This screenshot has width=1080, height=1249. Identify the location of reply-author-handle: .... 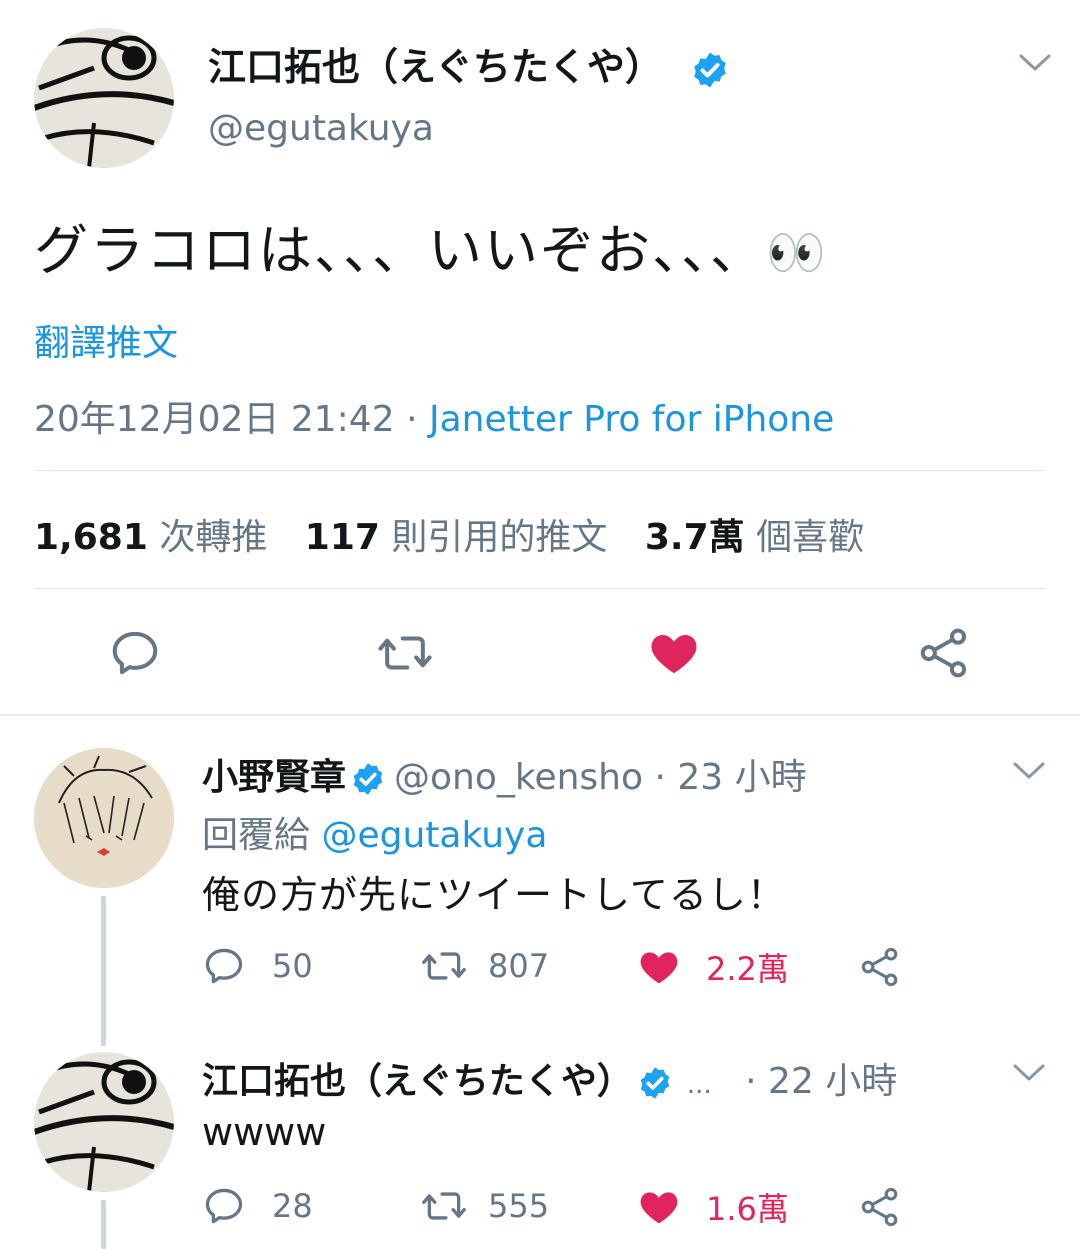
(699, 1085).